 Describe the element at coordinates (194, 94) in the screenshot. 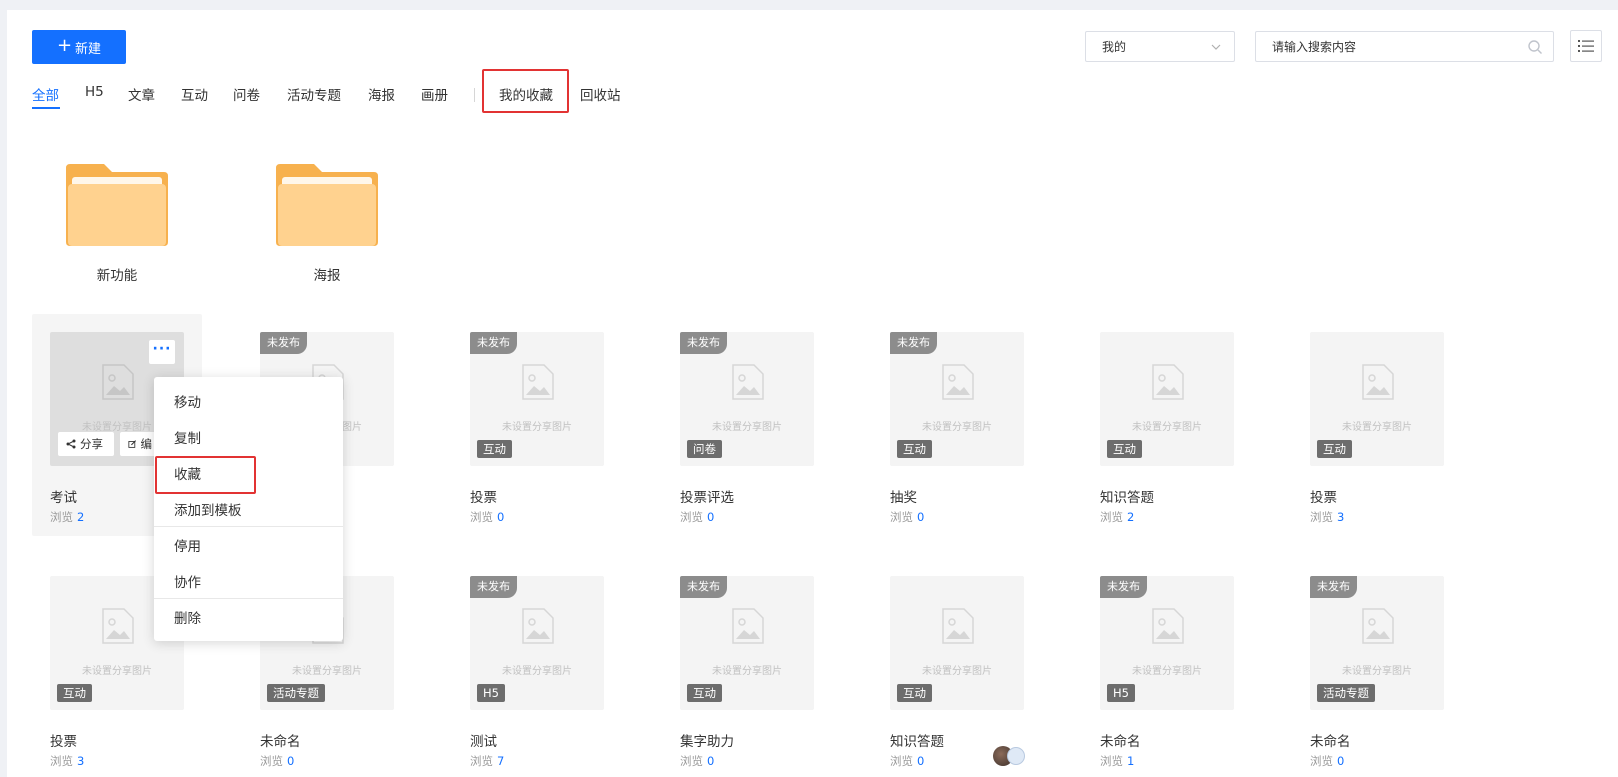

I see `tab-interactive: 互动` at that location.